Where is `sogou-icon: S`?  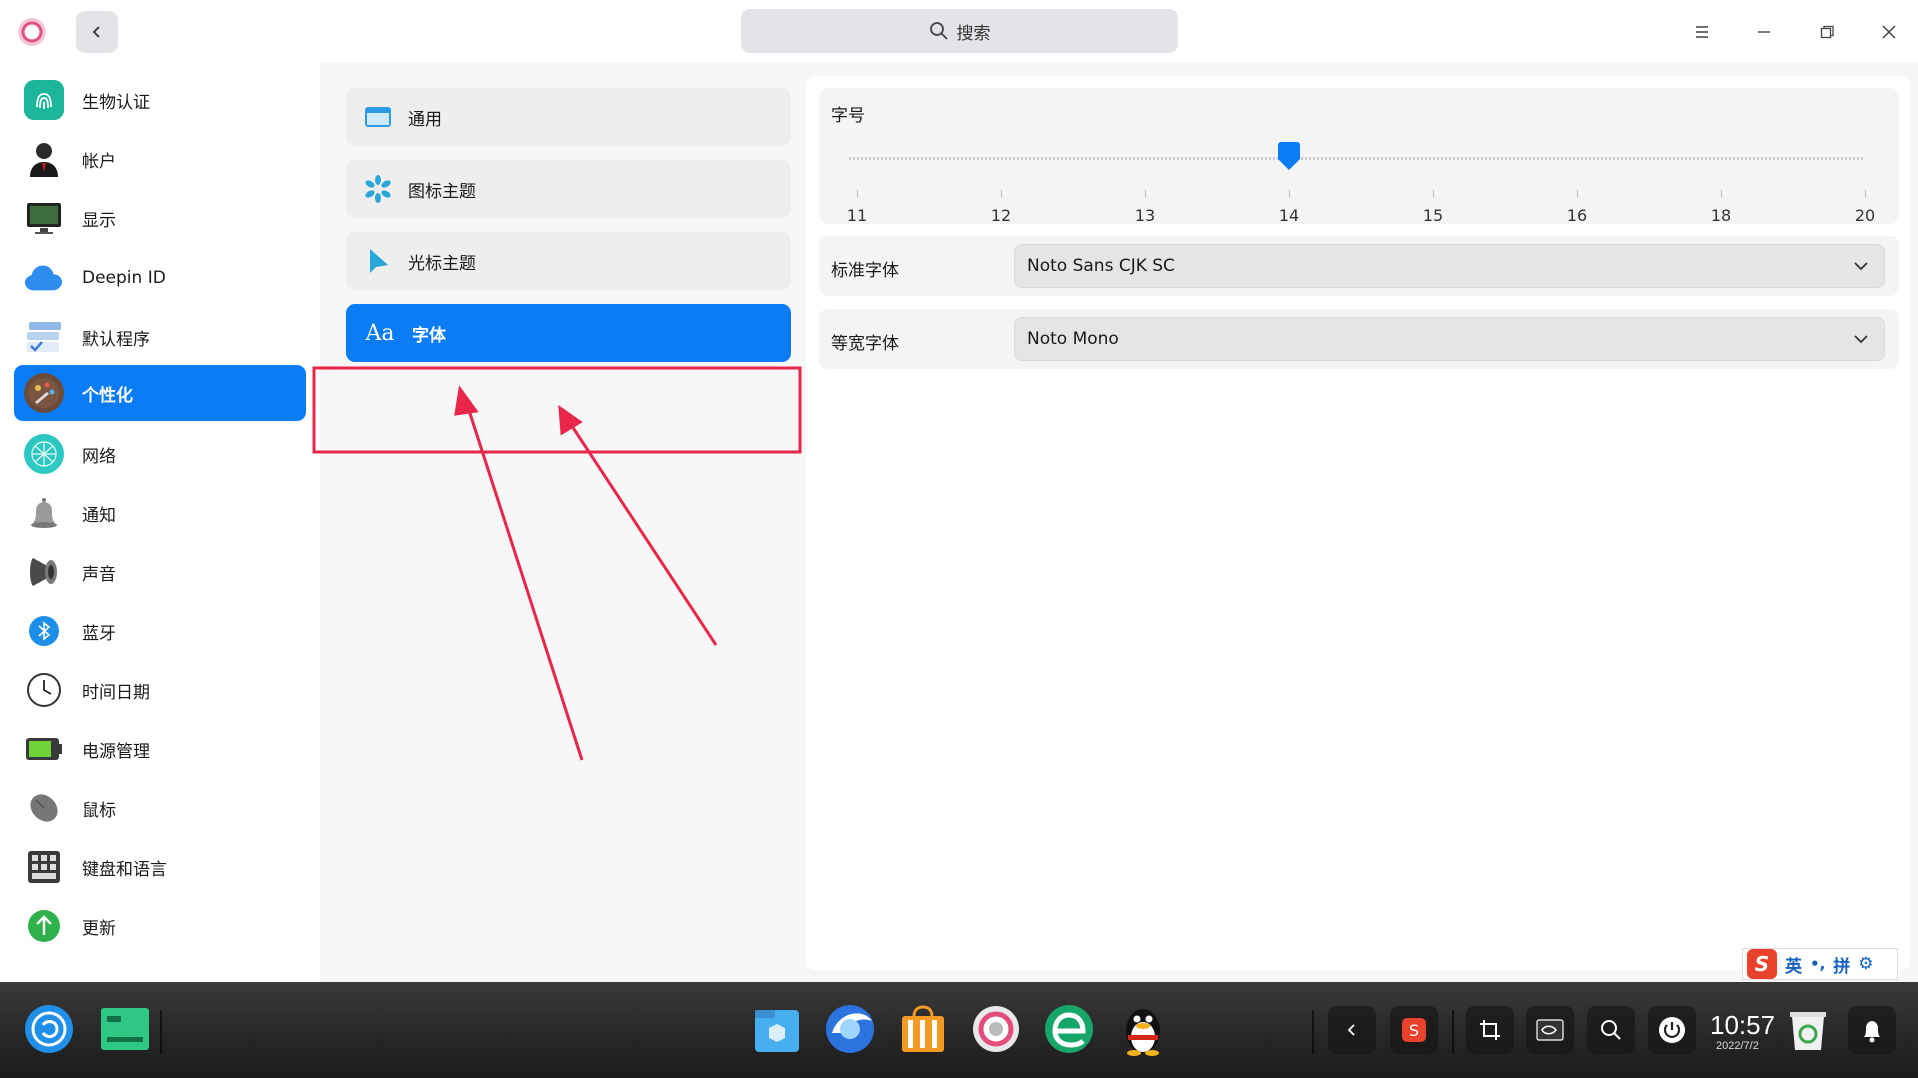
sogou-icon: S is located at coordinates (1414, 1030).